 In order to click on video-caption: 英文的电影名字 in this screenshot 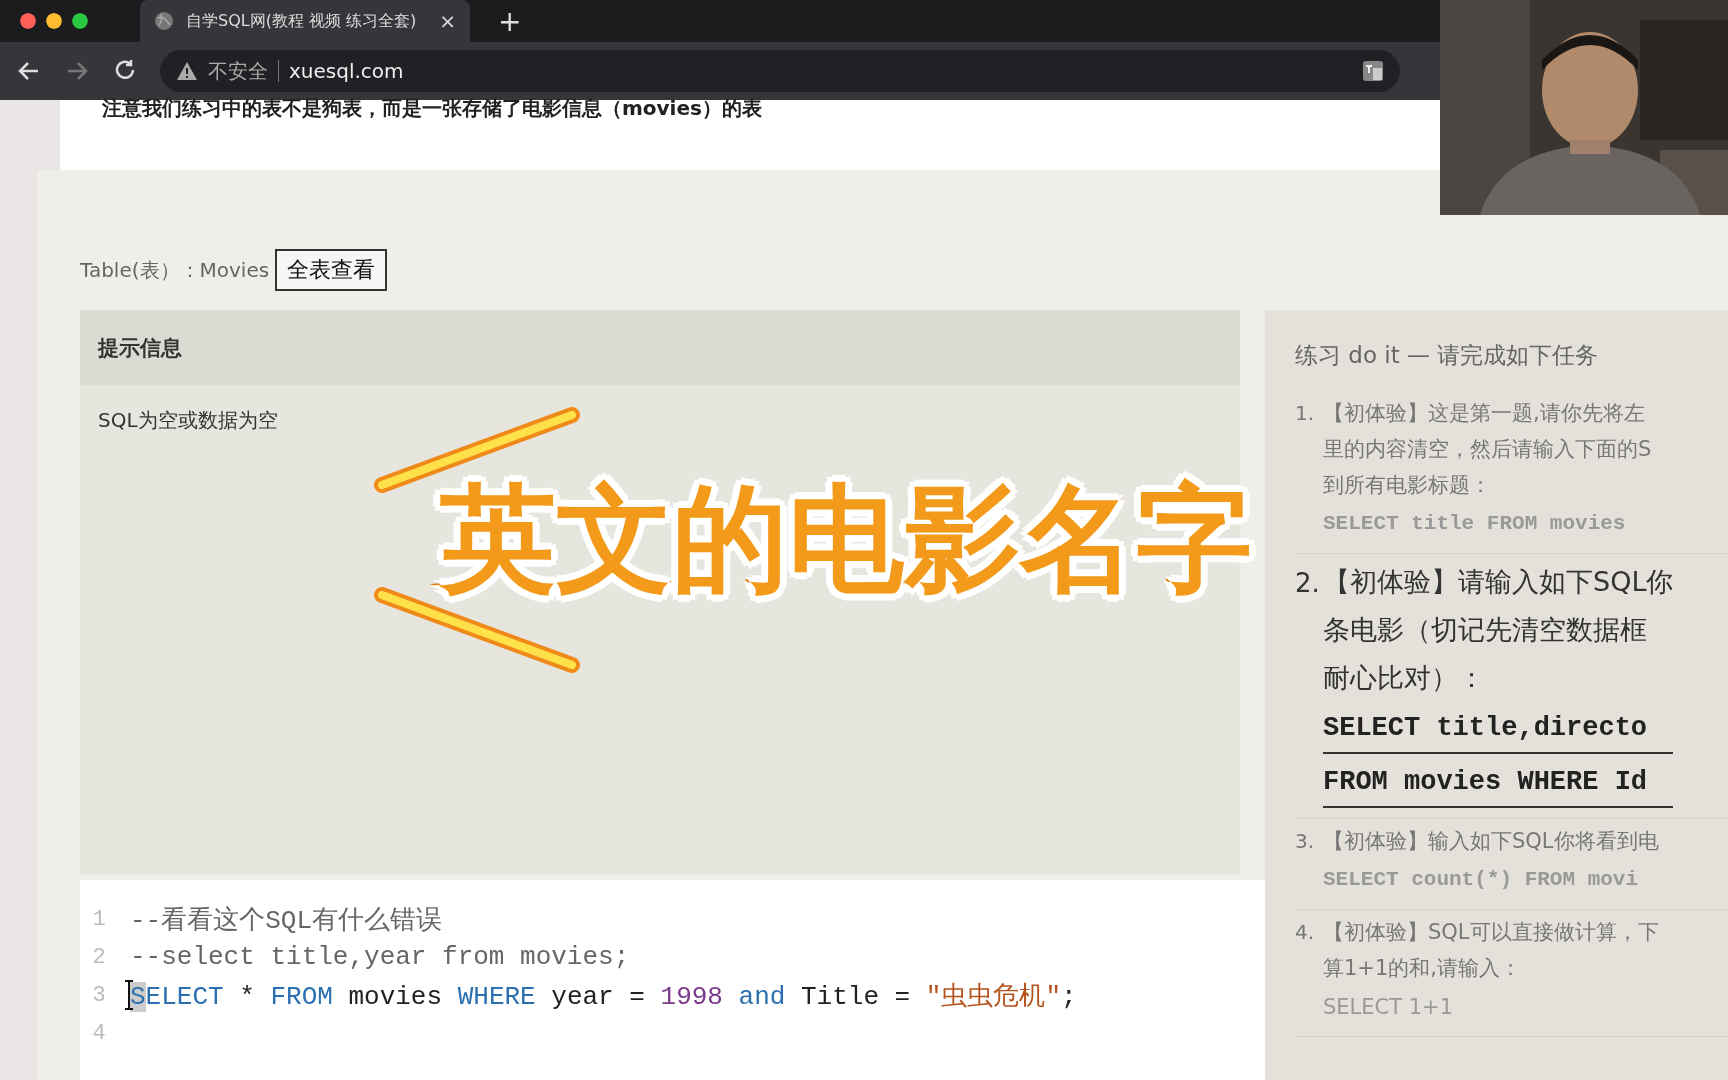, I will do `click(846, 539)`.